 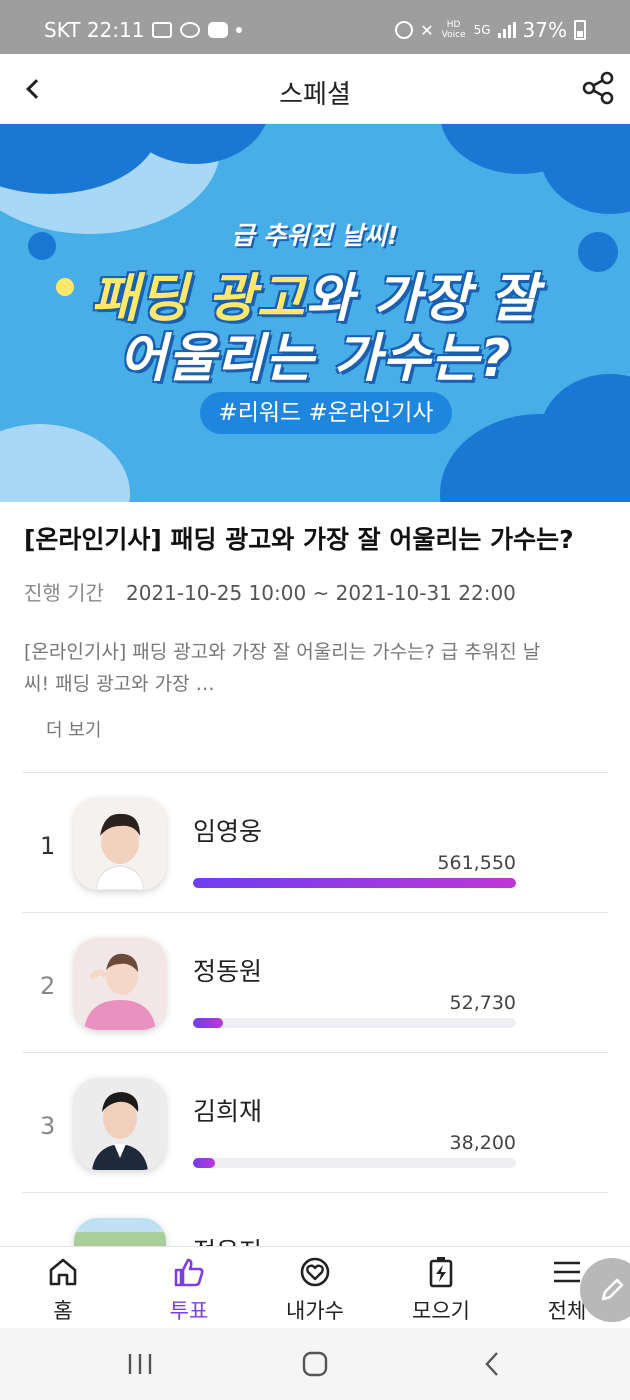 What do you see at coordinates (315, 235) in the screenshot?
I see `banner-subtitle: 급 추워진 날씨!` at bounding box center [315, 235].